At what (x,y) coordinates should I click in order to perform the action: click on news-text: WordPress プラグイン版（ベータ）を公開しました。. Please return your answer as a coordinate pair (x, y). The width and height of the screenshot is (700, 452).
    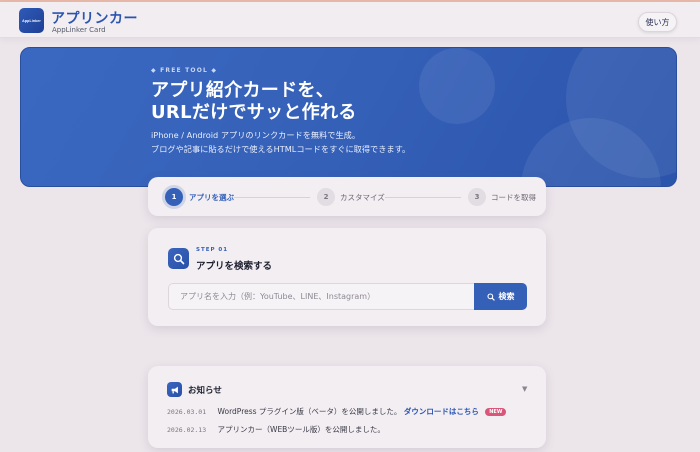
    Looking at the image, I should click on (309, 411).